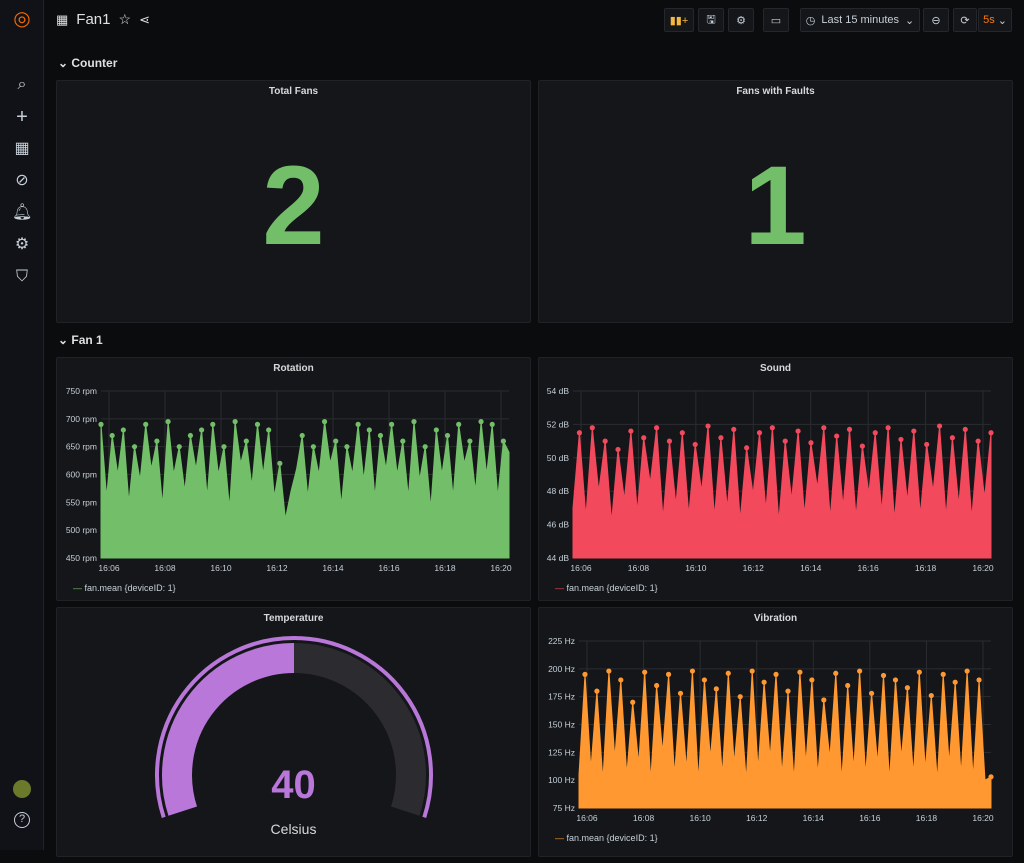  What do you see at coordinates (775, 201) in the screenshot?
I see `panel-fans-with-faults: Fans with Faults 1` at bounding box center [775, 201].